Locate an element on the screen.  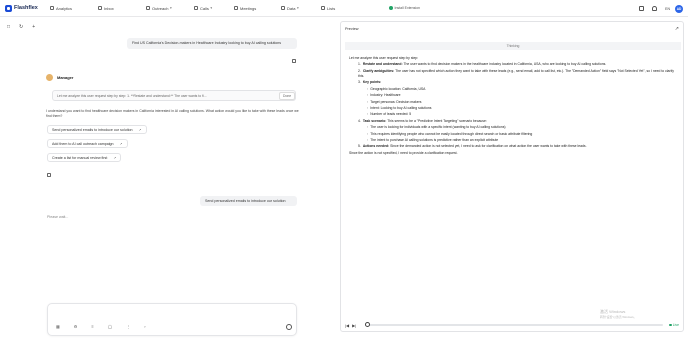
nav-item-label: Outreach is located at coordinates (160, 8).